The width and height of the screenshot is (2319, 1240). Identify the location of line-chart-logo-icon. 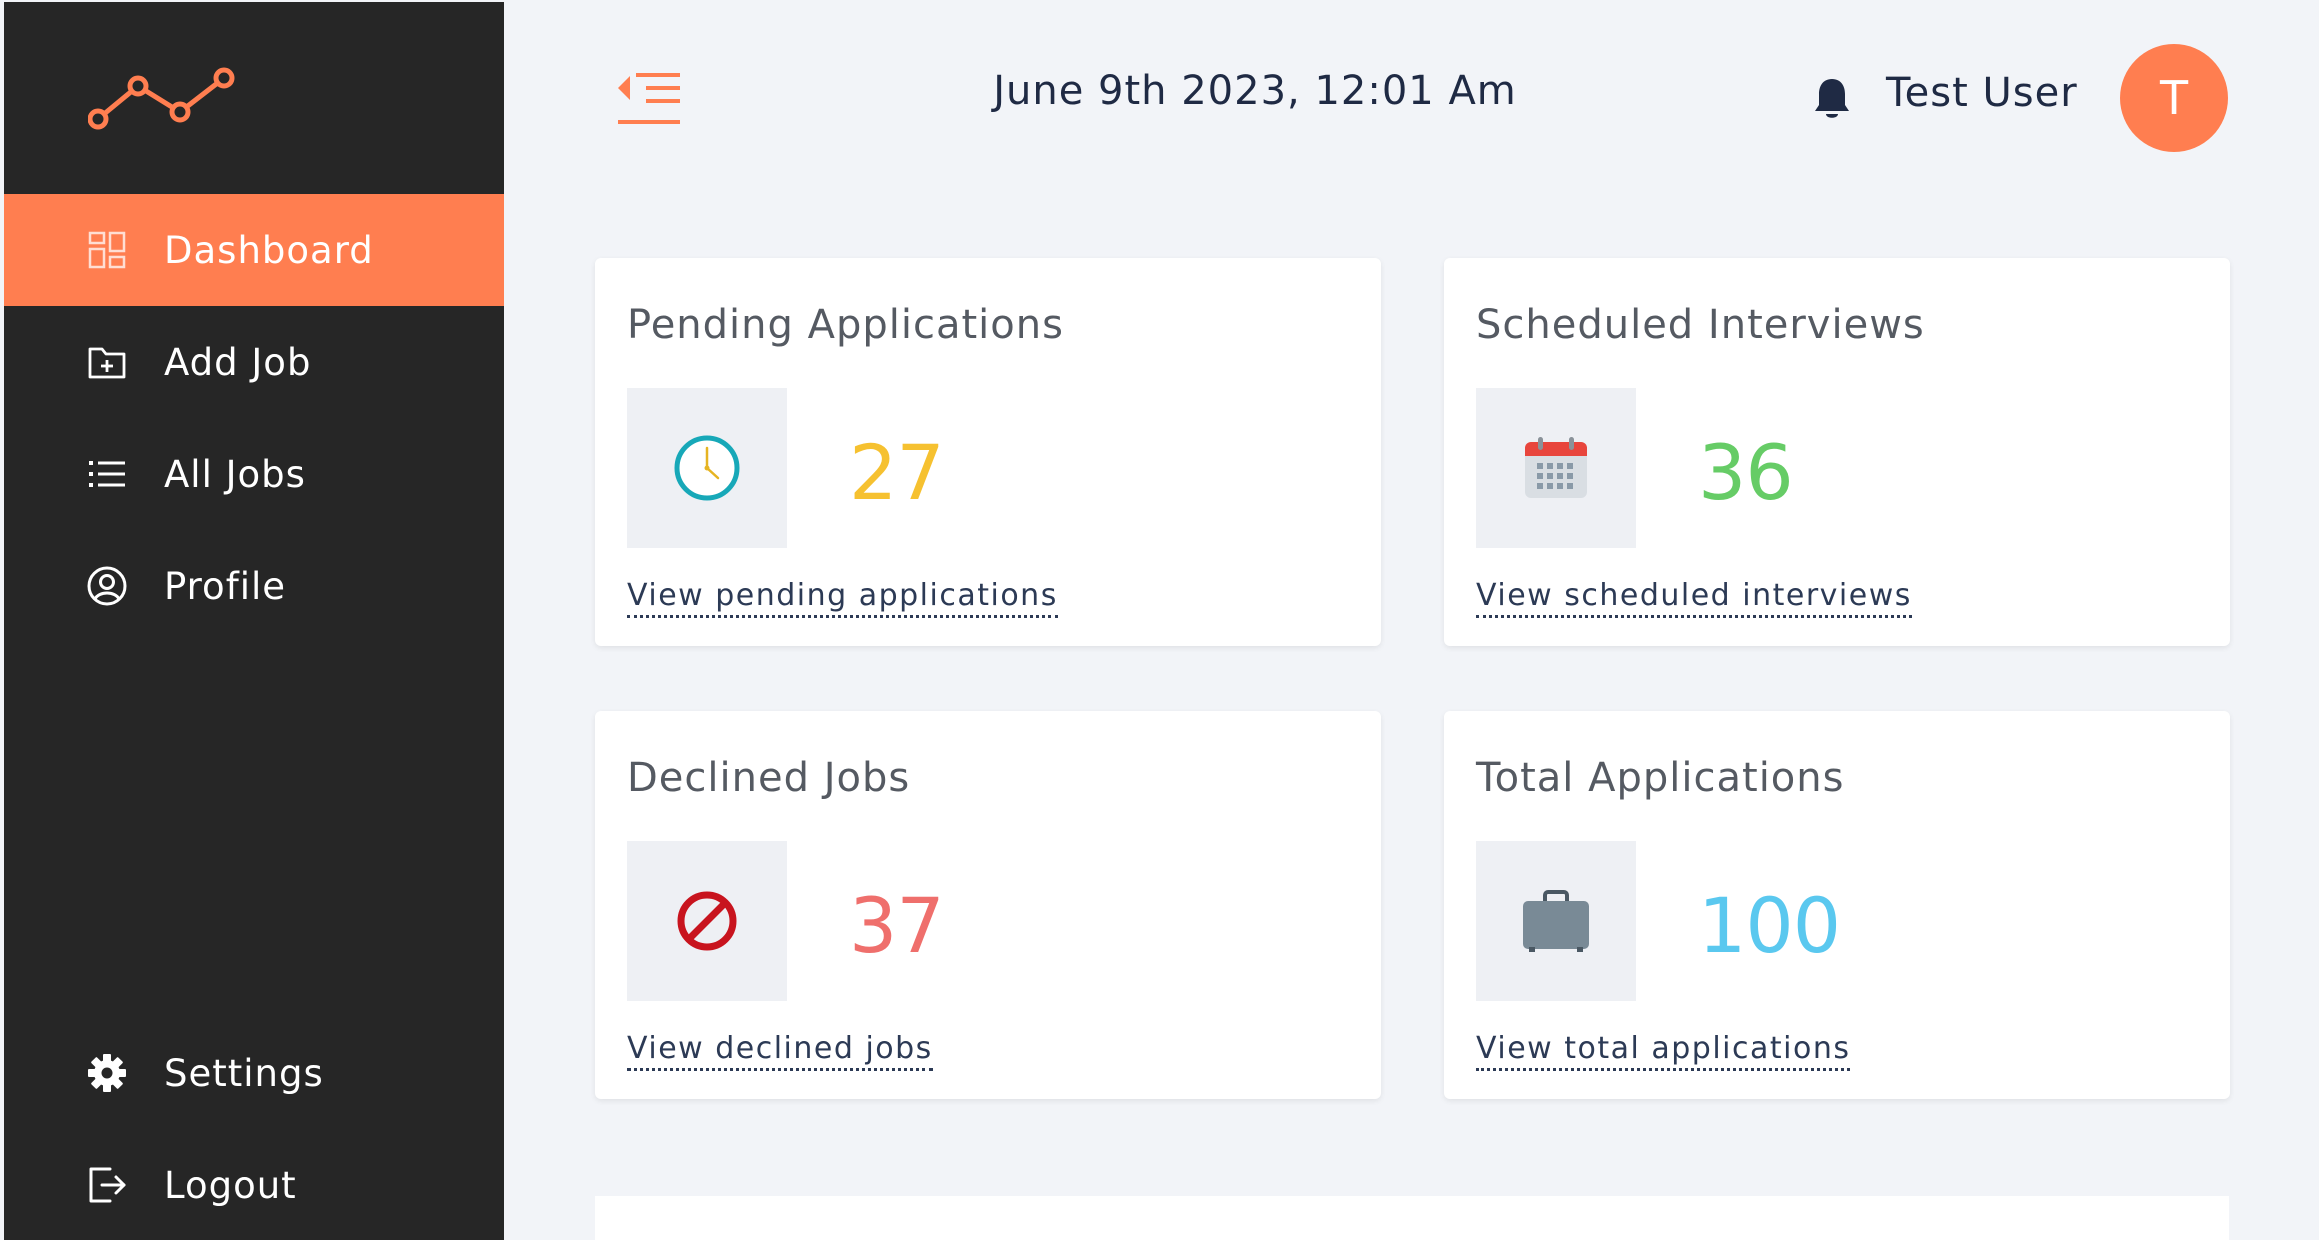
(161, 98).